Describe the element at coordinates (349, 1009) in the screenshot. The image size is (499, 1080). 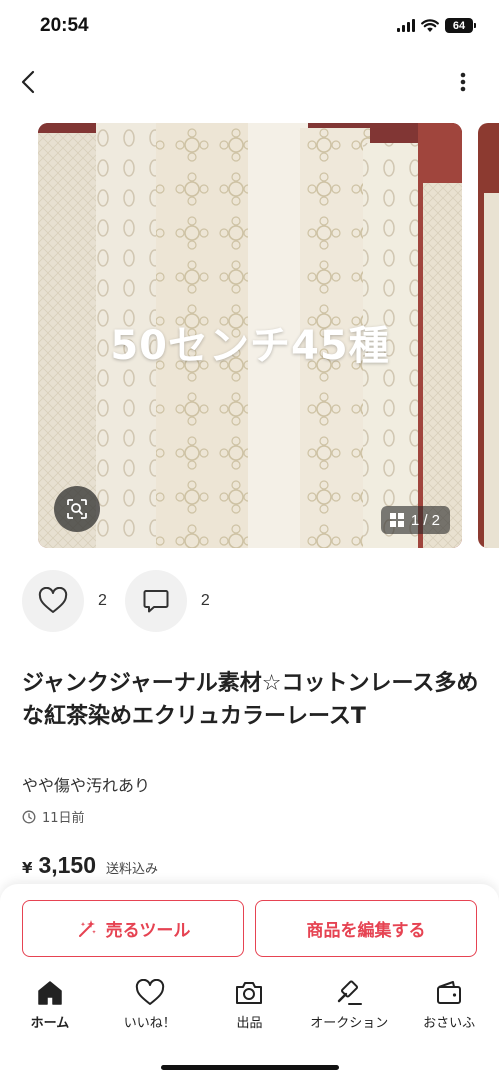
I see `tab-auction: オークション` at that location.